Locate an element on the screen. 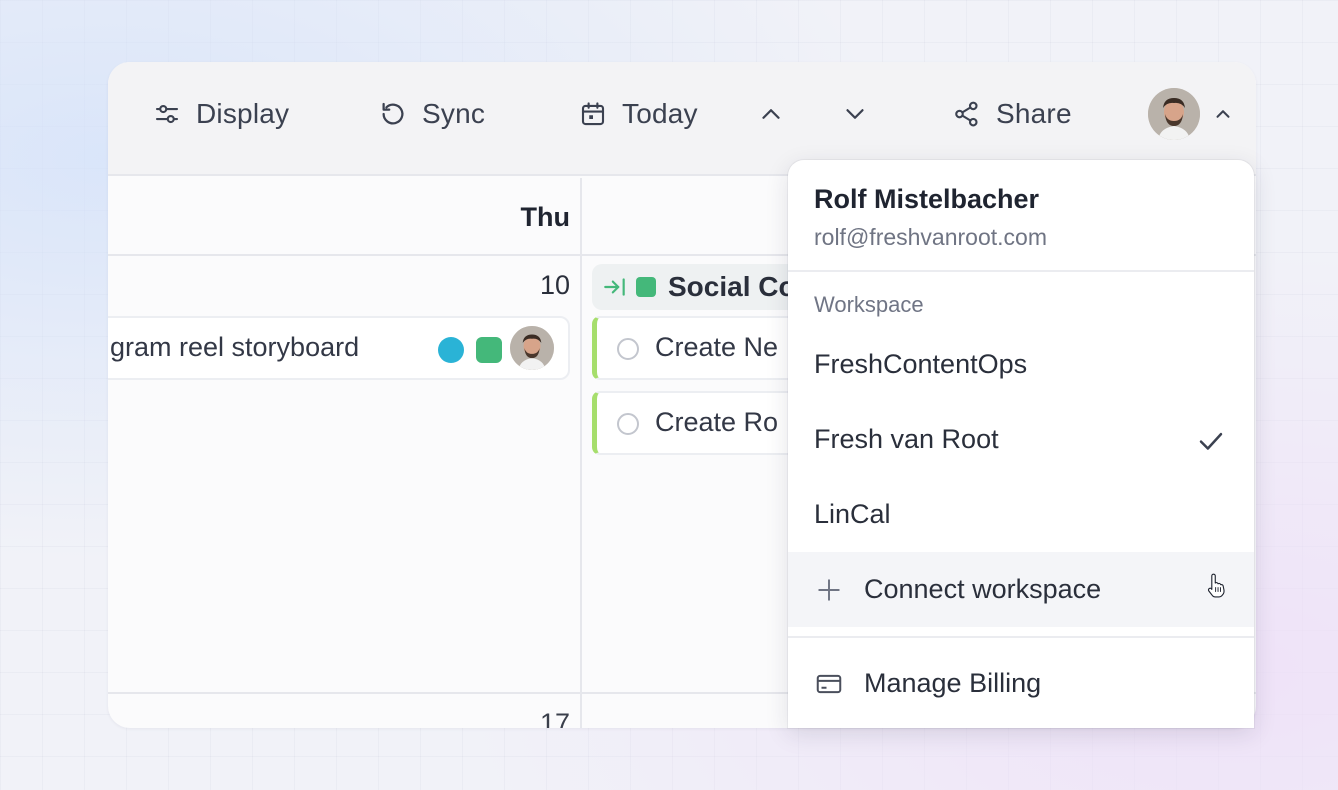 The height and width of the screenshot is (790, 1338). workspace-section-label: Workspace is located at coordinates (869, 304).